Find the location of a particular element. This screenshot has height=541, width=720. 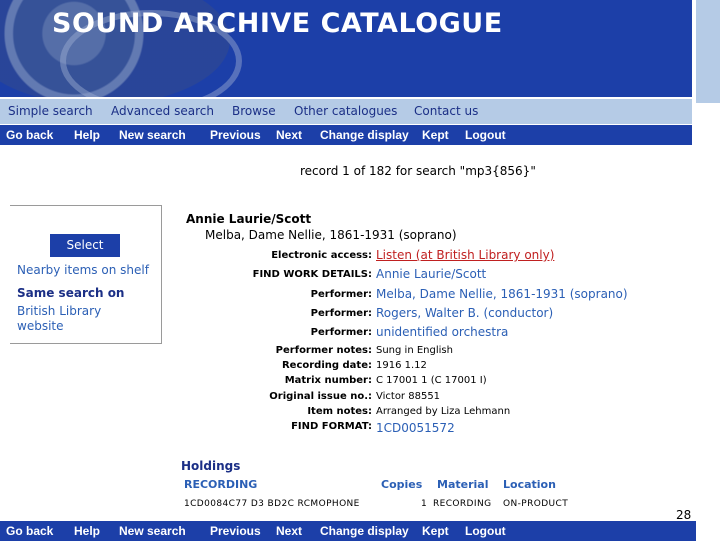

performer-link: Rogers, Walter B. (conductor) is located at coordinates (464, 313).